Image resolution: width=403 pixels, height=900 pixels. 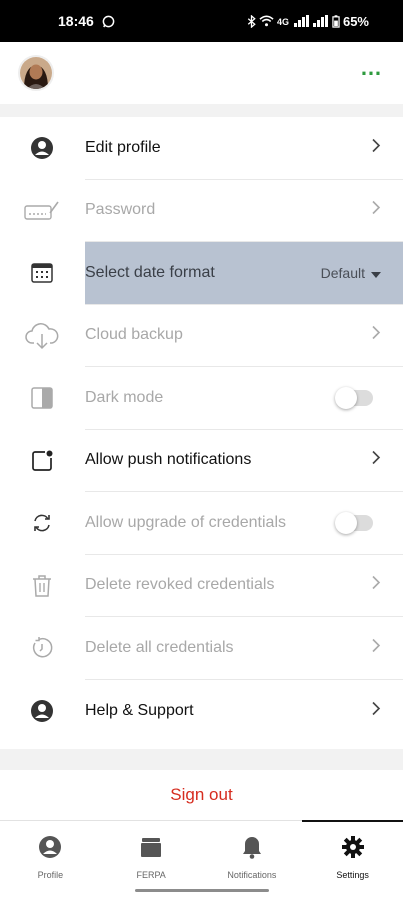 What do you see at coordinates (201, 795) in the screenshot?
I see `sign-out-button: Sign out` at bounding box center [201, 795].